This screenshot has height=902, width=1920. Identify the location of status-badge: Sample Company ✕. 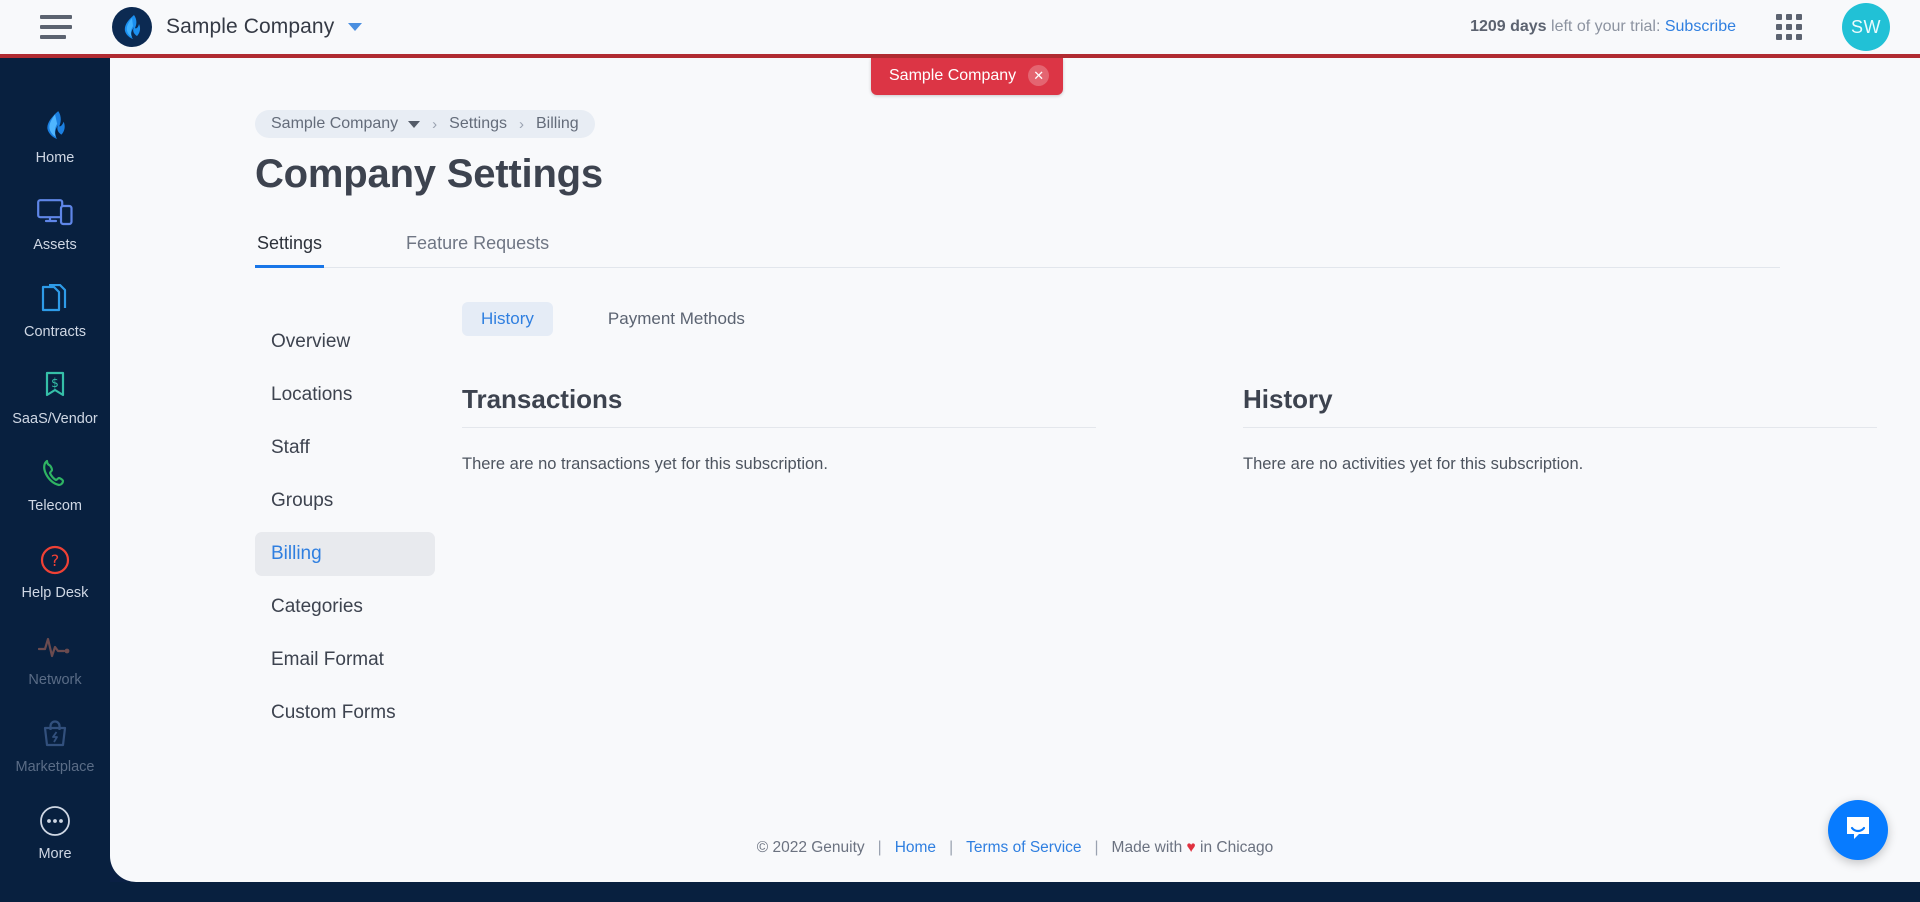
(967, 76).